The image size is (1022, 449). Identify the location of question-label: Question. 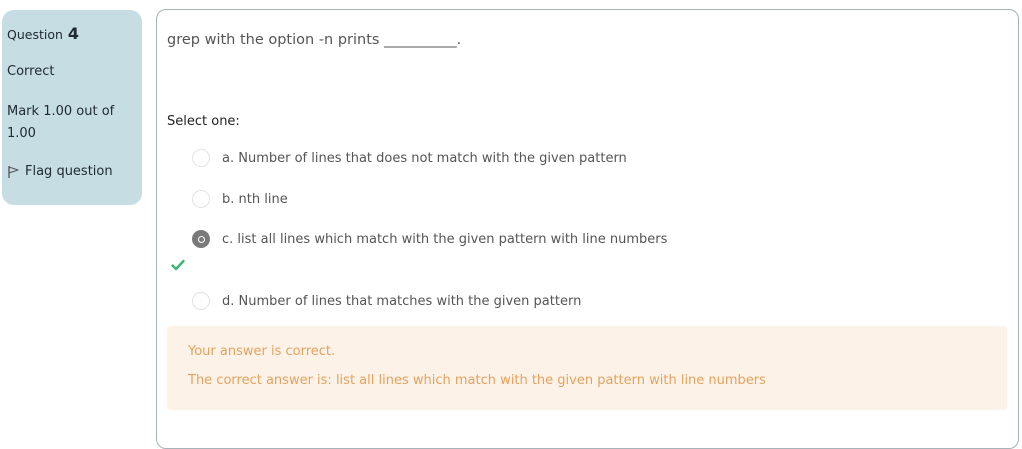
(35, 34).